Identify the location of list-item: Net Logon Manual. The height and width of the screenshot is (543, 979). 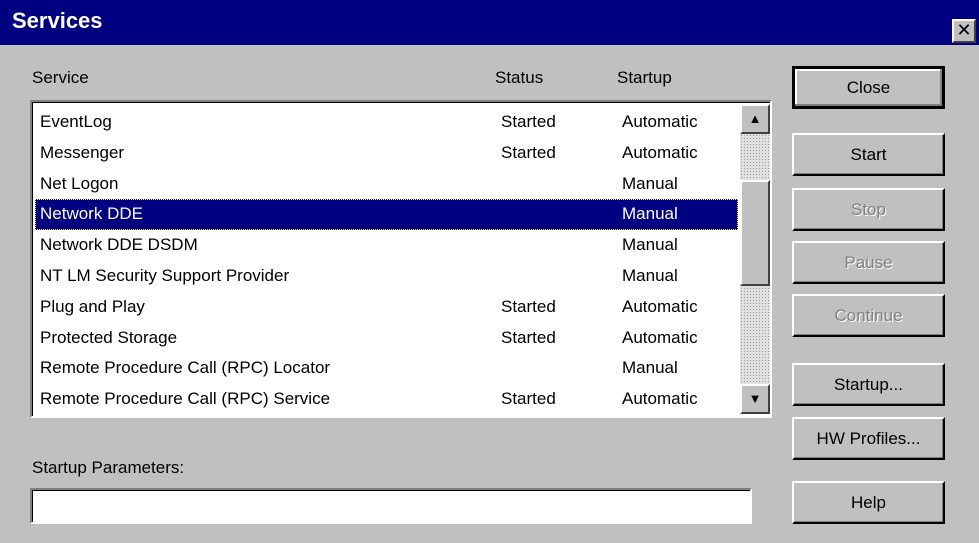
(386, 184).